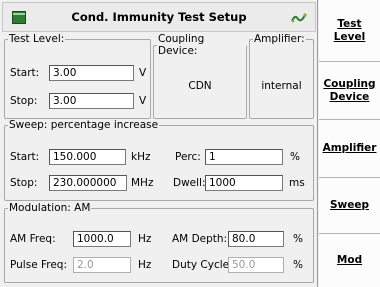 The width and height of the screenshot is (380, 287). What do you see at coordinates (256, 265) in the screenshot?
I see `duty-cycle-input: 50.0` at bounding box center [256, 265].